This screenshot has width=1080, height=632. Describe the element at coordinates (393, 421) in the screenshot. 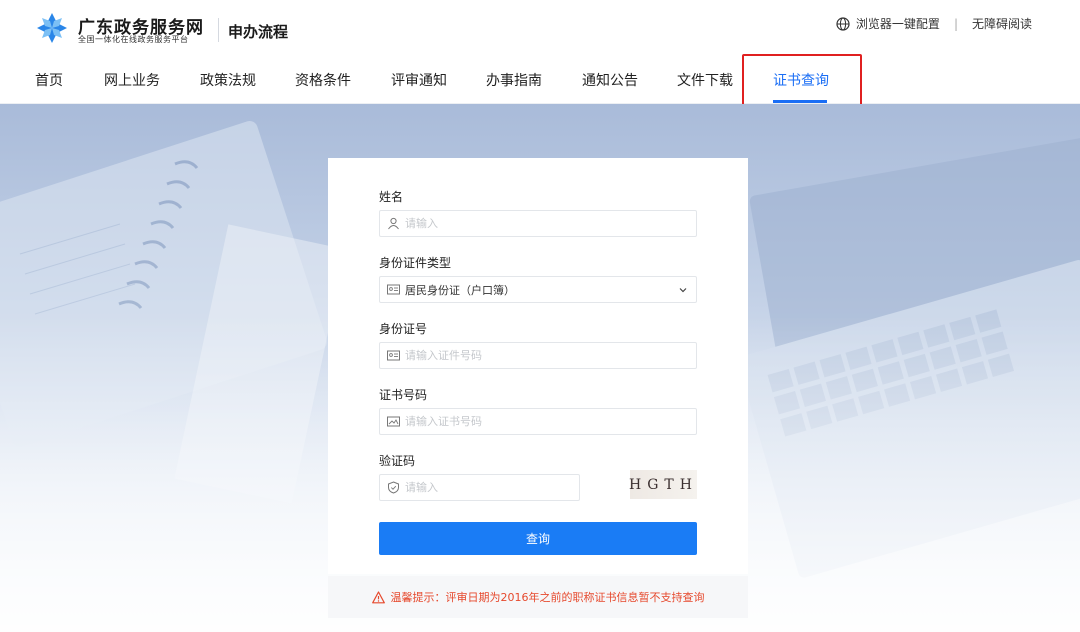

I see `certificate-icon` at that location.